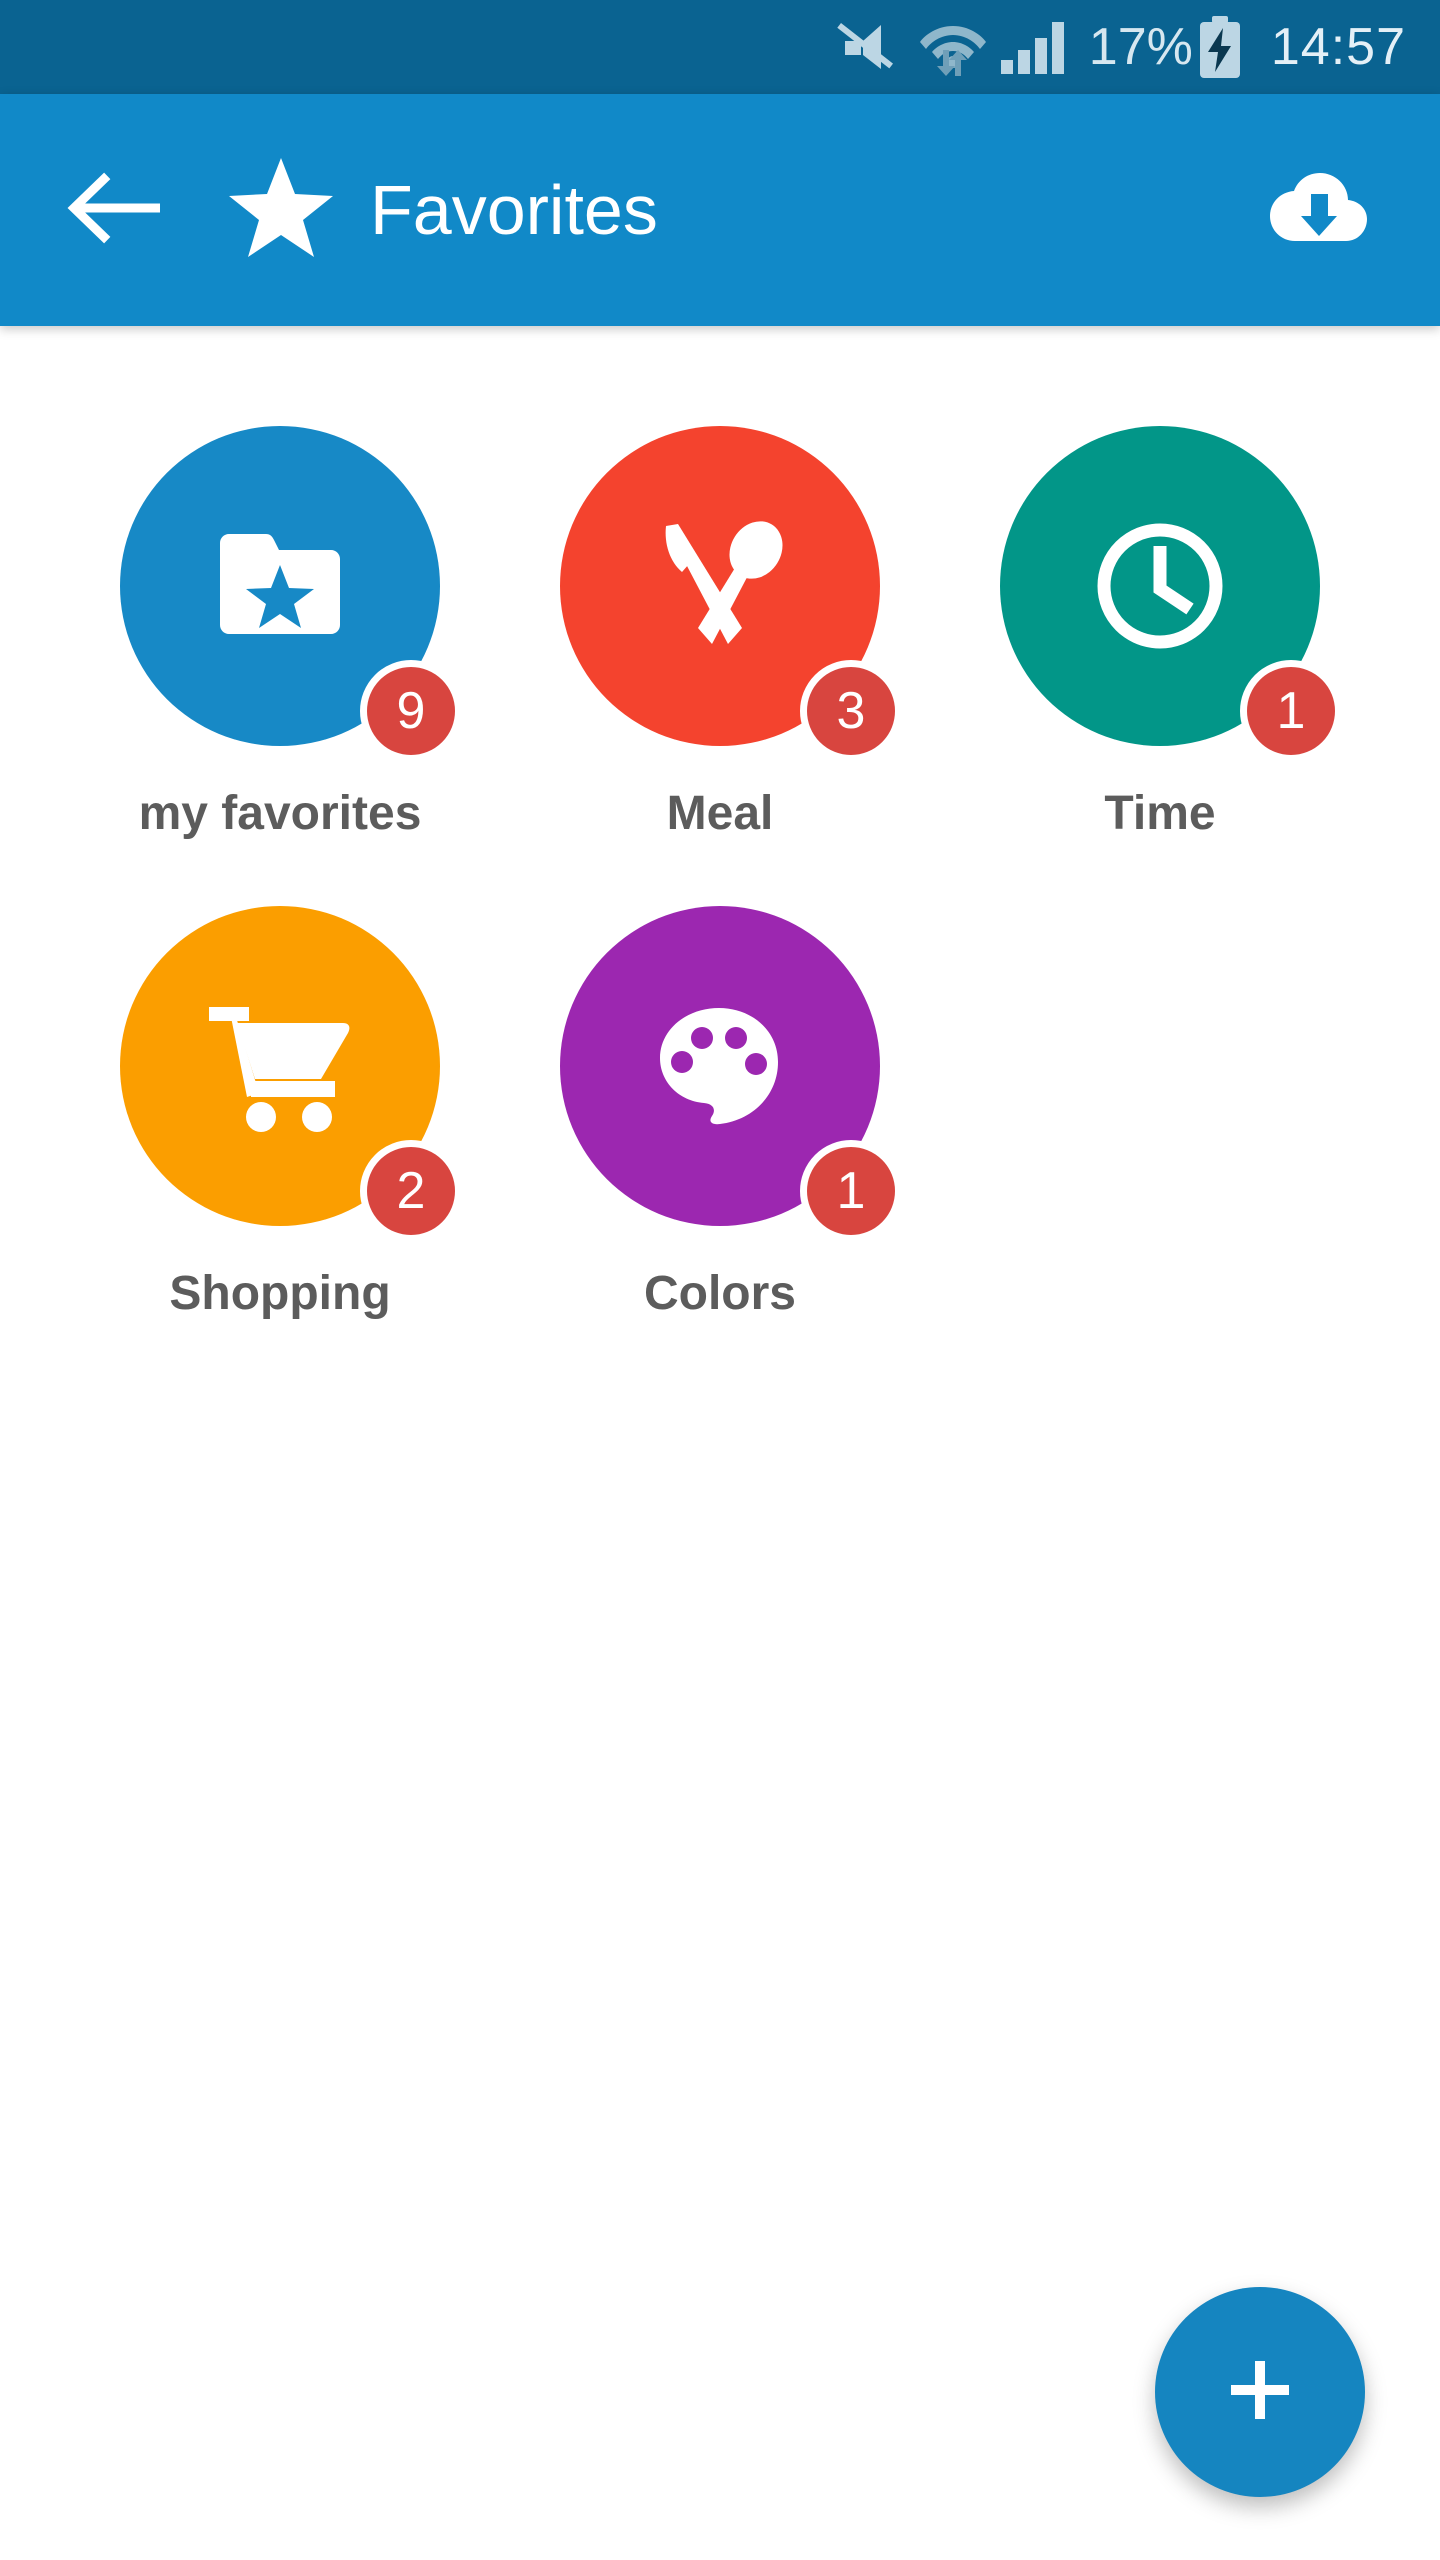  I want to click on clock-time-label: 14:57, so click(1338, 47).